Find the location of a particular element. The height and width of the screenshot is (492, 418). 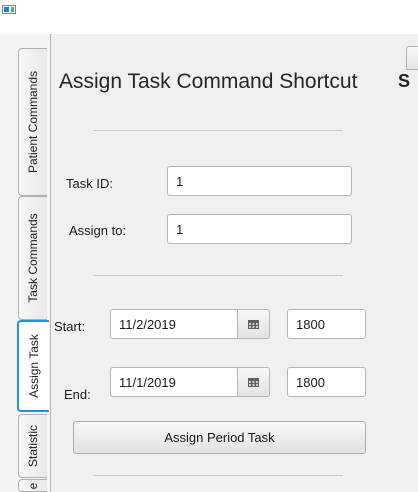

start-date-input is located at coordinates (174, 324).